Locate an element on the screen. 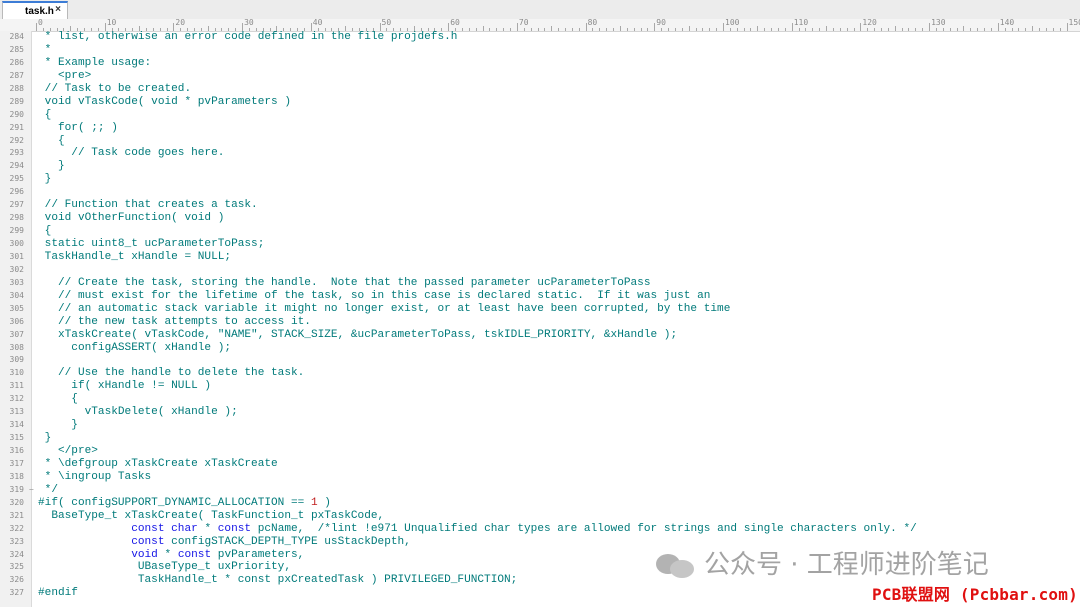 Image resolution: width=1080 pixels, height=607 pixels. code-token: */ is located at coordinates (48, 489).